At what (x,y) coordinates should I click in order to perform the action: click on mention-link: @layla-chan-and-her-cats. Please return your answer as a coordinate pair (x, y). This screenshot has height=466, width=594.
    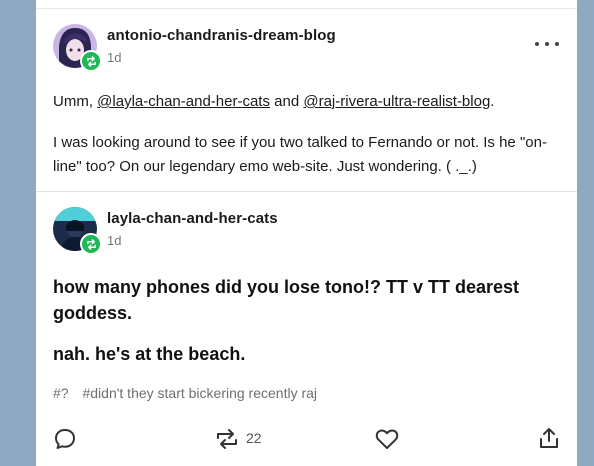
    Looking at the image, I should click on (183, 101).